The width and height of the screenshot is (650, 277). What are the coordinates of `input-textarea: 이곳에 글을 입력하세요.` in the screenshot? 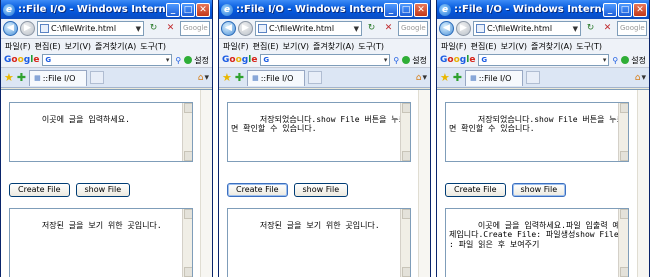 It's located at (101, 132).